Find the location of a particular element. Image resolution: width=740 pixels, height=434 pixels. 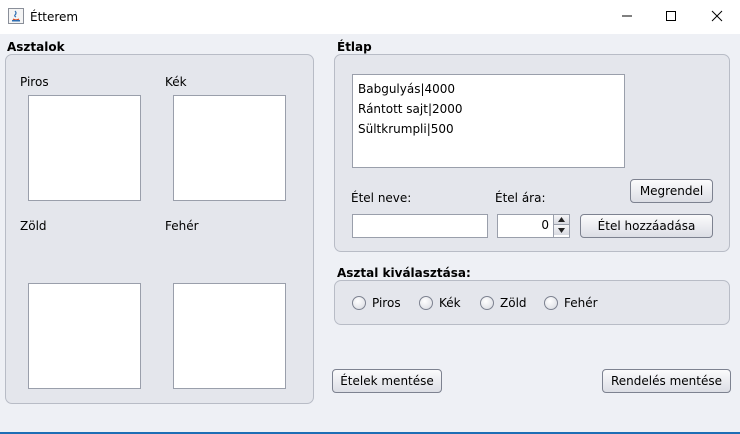

save-foods-button: Ételek mentése is located at coordinates (387, 381).